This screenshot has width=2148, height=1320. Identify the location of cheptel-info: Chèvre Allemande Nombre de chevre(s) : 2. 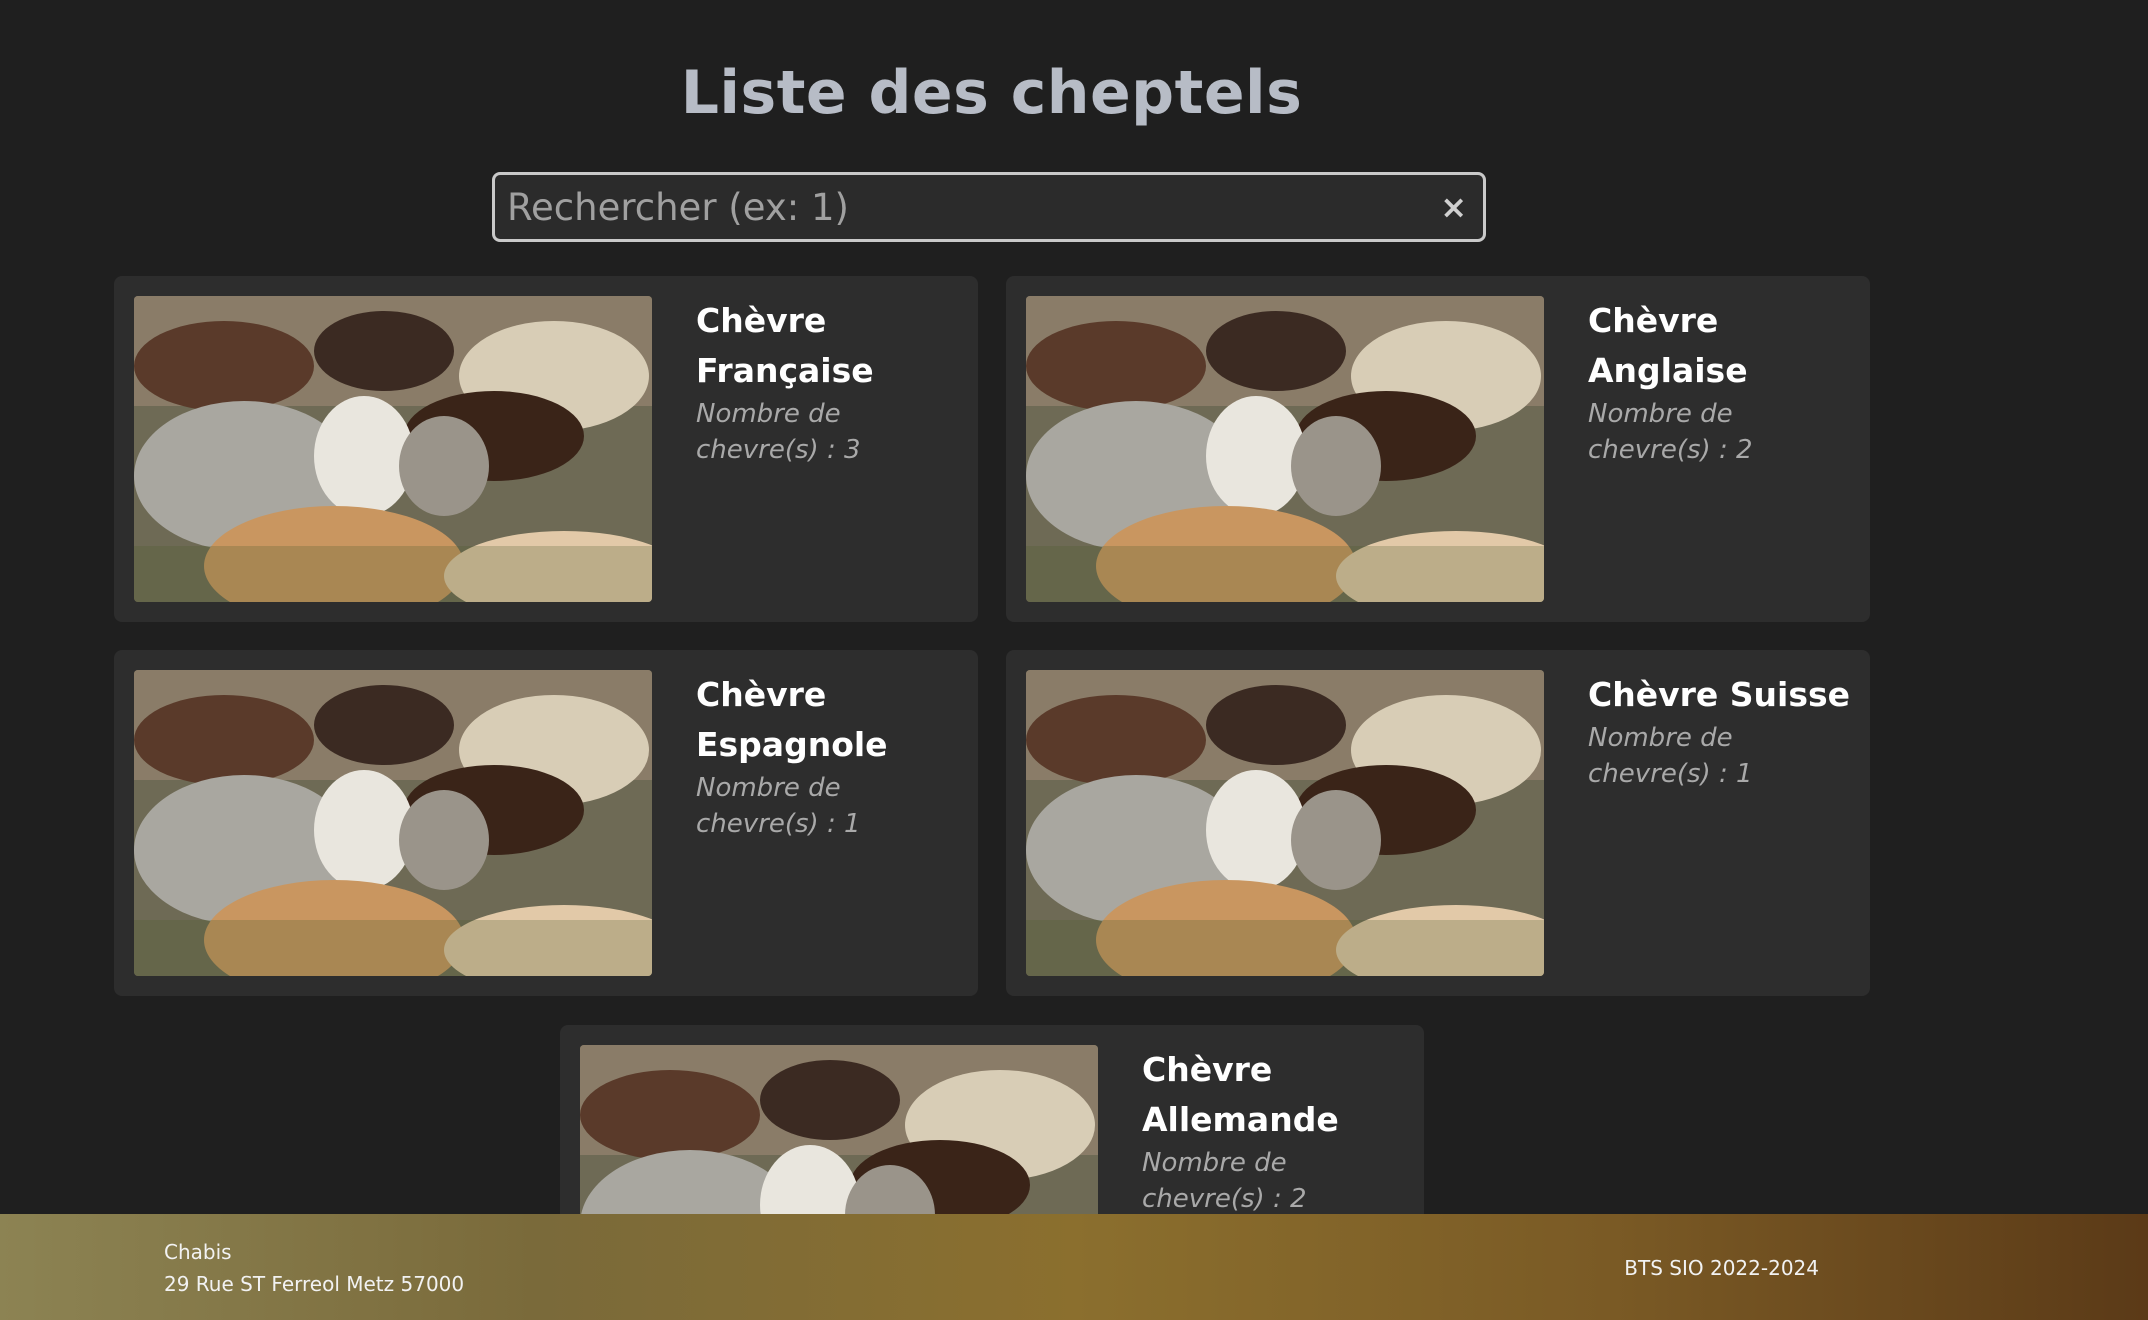
(1277, 1131).